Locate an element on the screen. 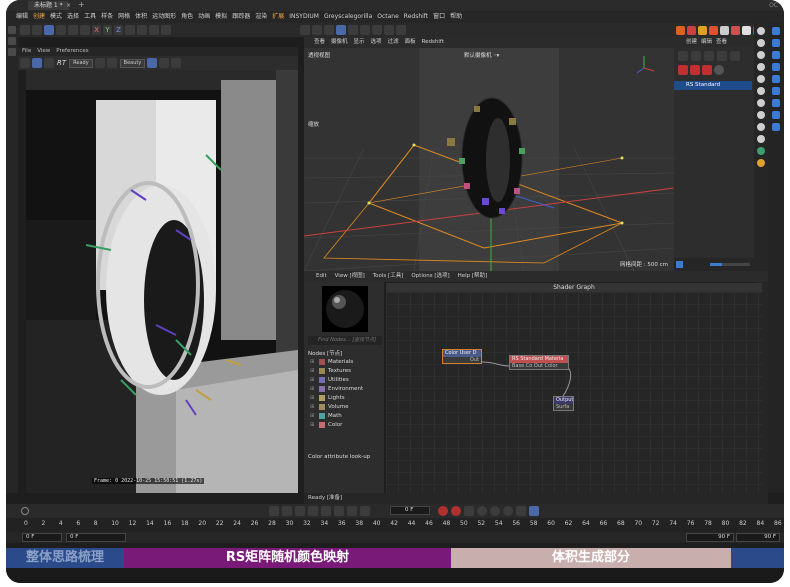 The height and width of the screenshot is (587, 790). menu-item: 模拟 is located at coordinates (221, 17).